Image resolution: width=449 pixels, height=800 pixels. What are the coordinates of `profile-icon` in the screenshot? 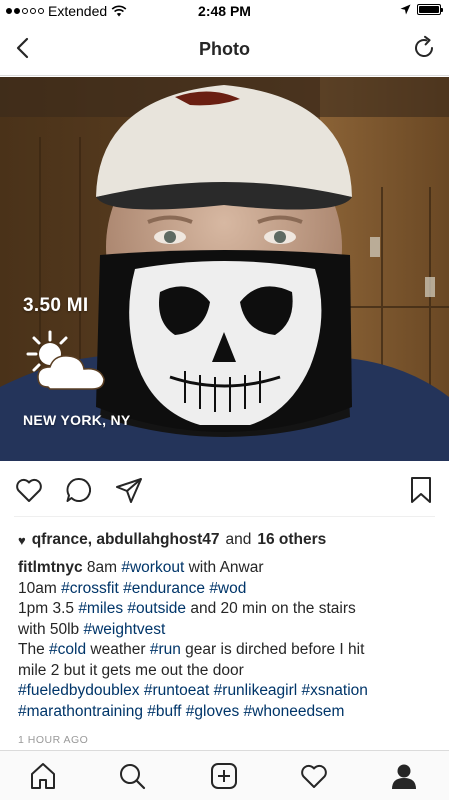 It's located at (404, 776).